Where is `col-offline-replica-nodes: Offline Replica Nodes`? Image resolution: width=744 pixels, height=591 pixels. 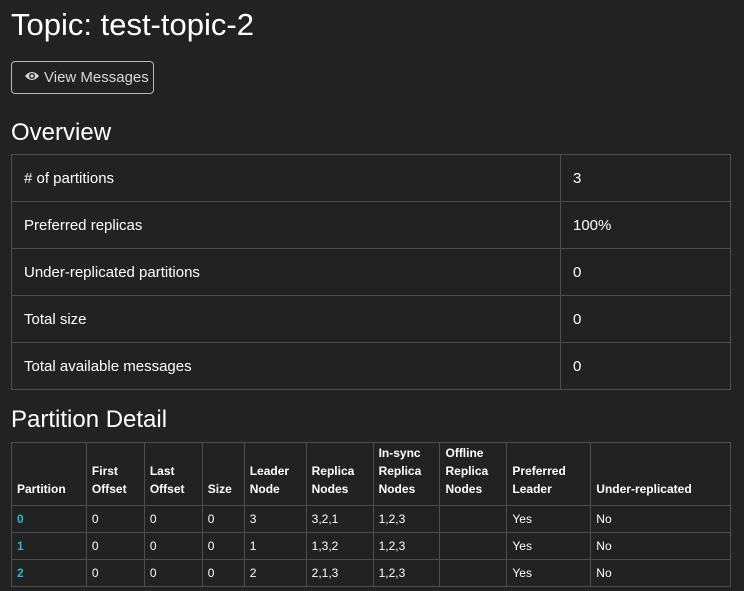
col-offline-replica-nodes: Offline Replica Nodes is located at coordinates (473, 474).